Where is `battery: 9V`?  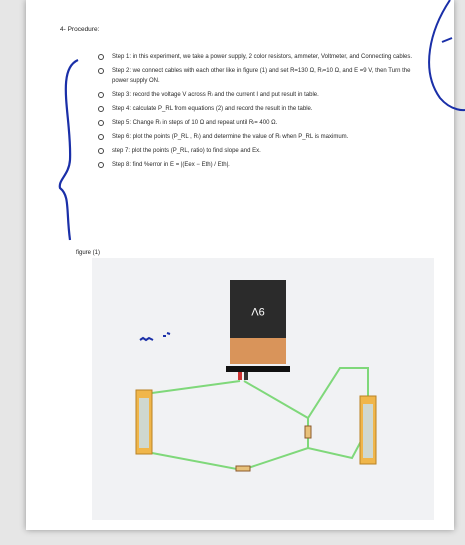 battery: 9V is located at coordinates (258, 330).